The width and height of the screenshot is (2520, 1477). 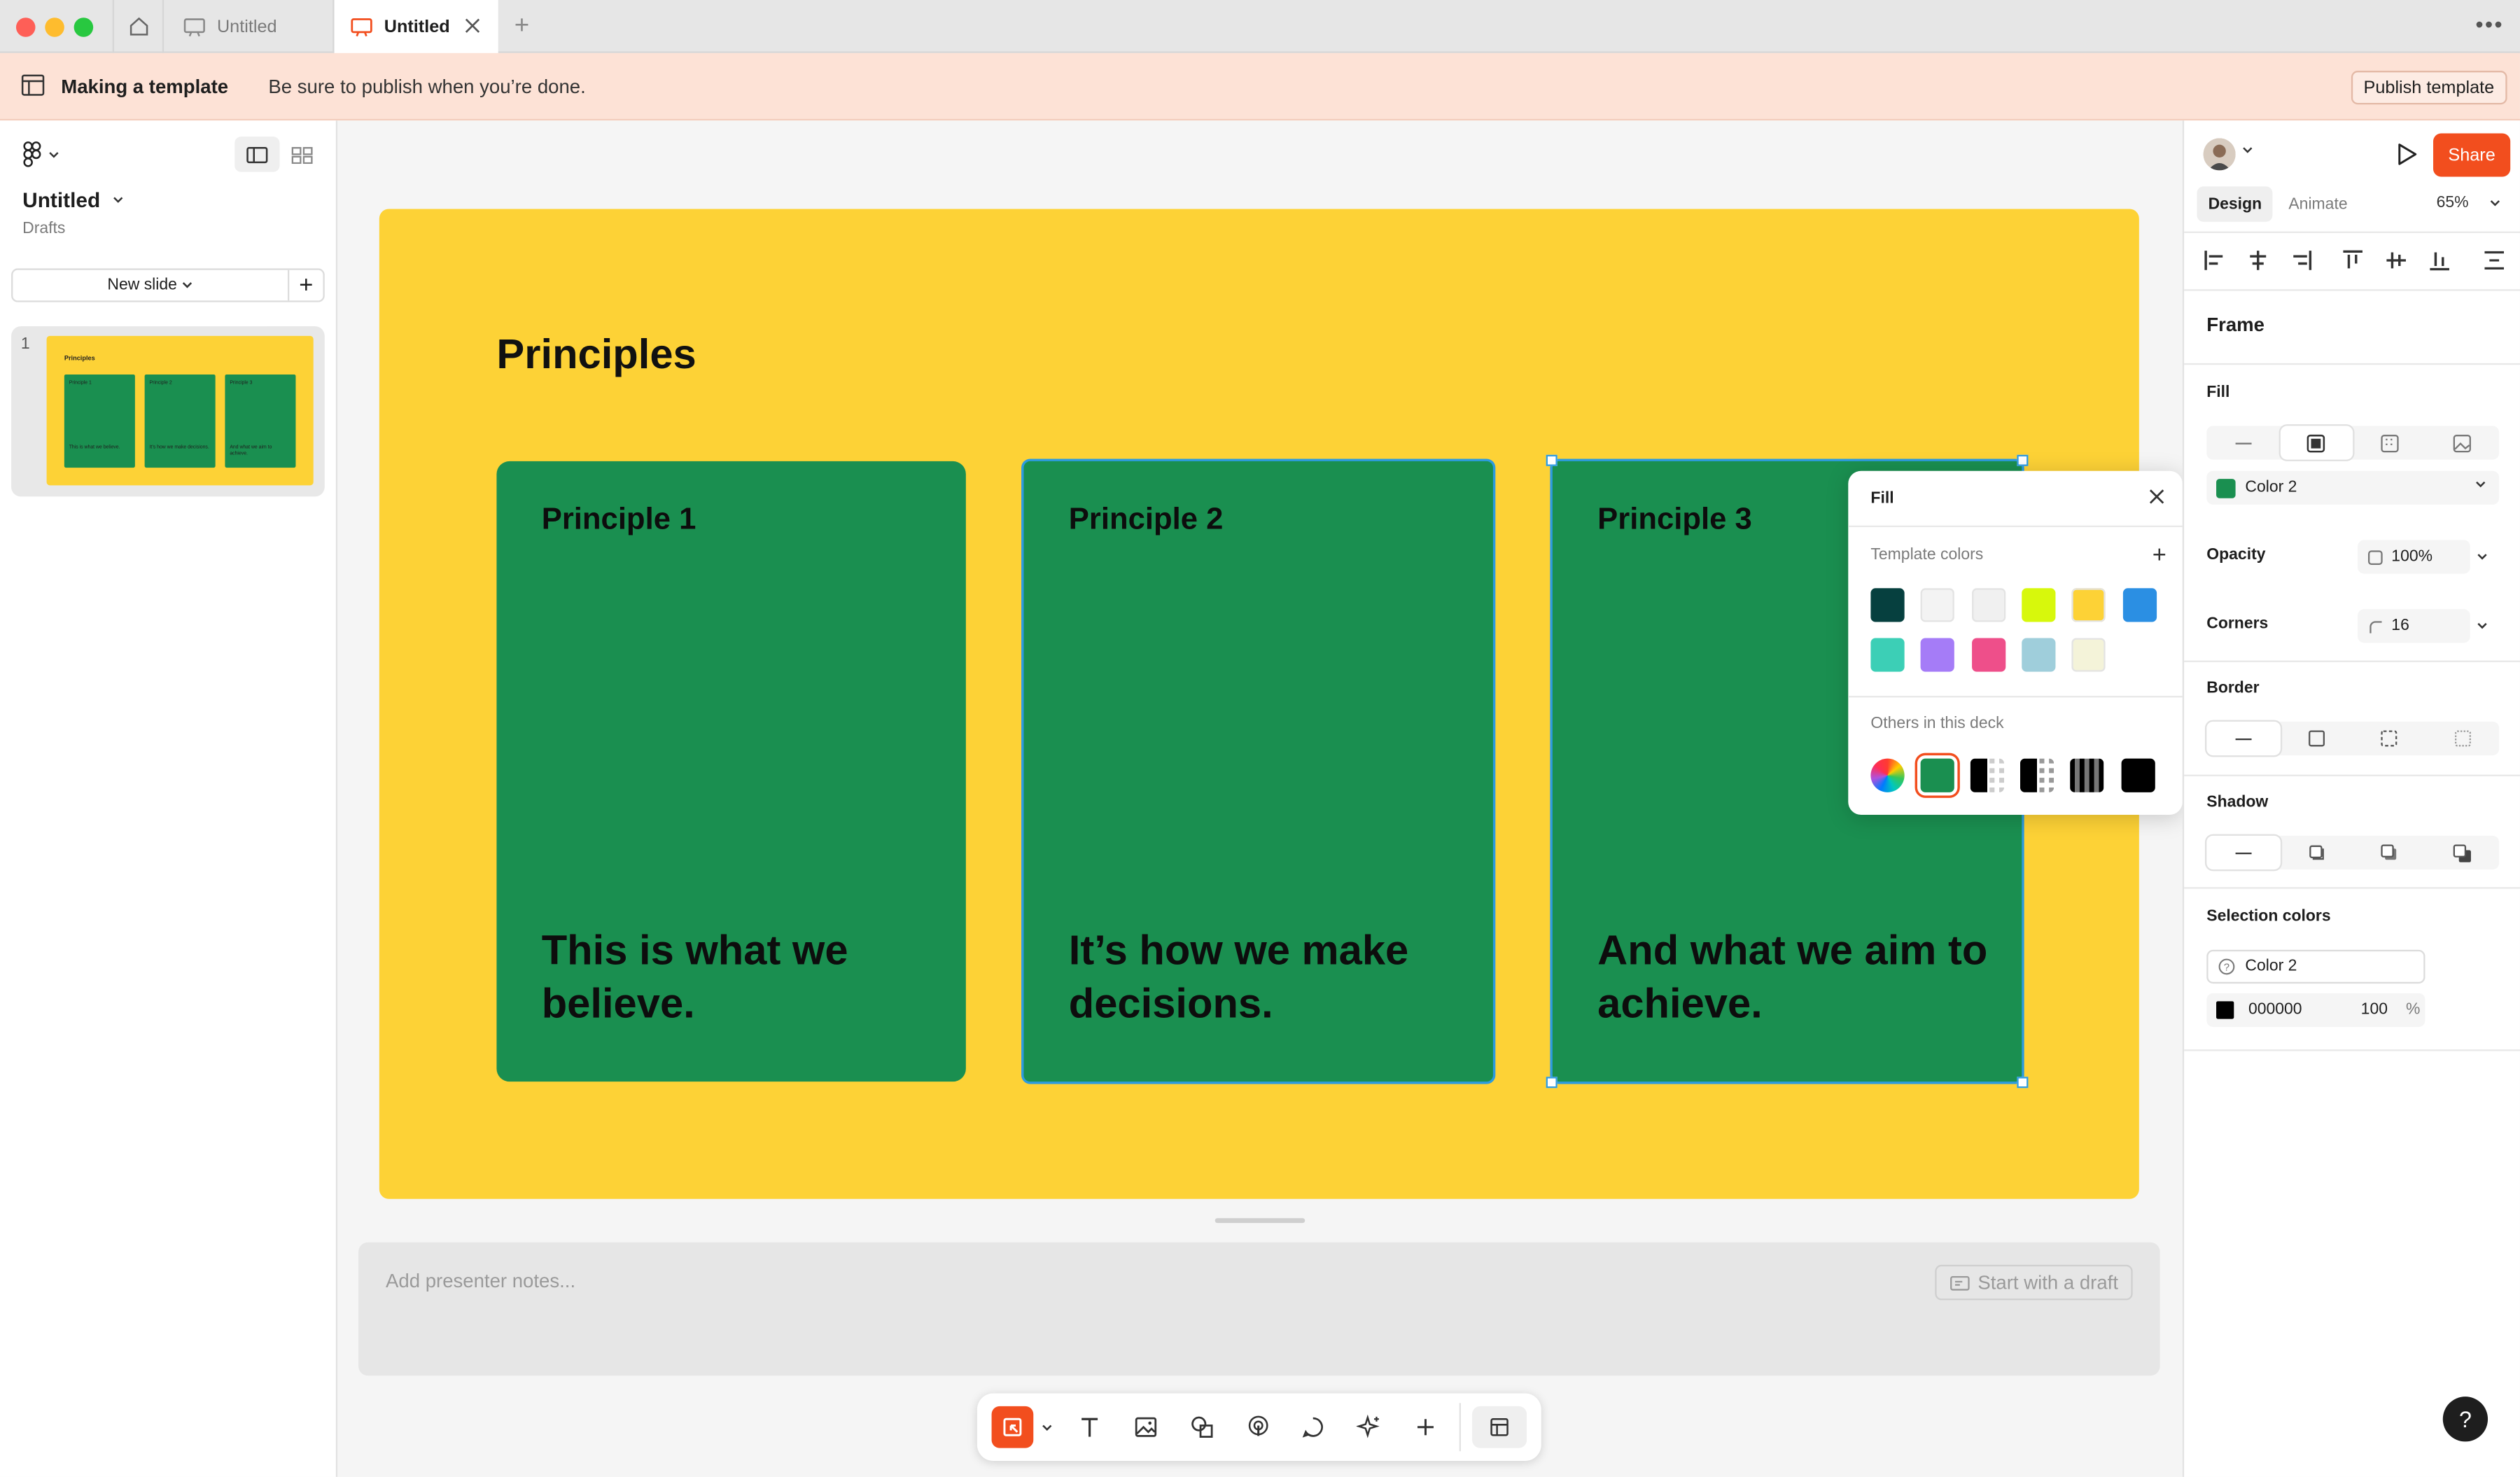 What do you see at coordinates (472, 26) in the screenshot?
I see `close-tab-icon` at bounding box center [472, 26].